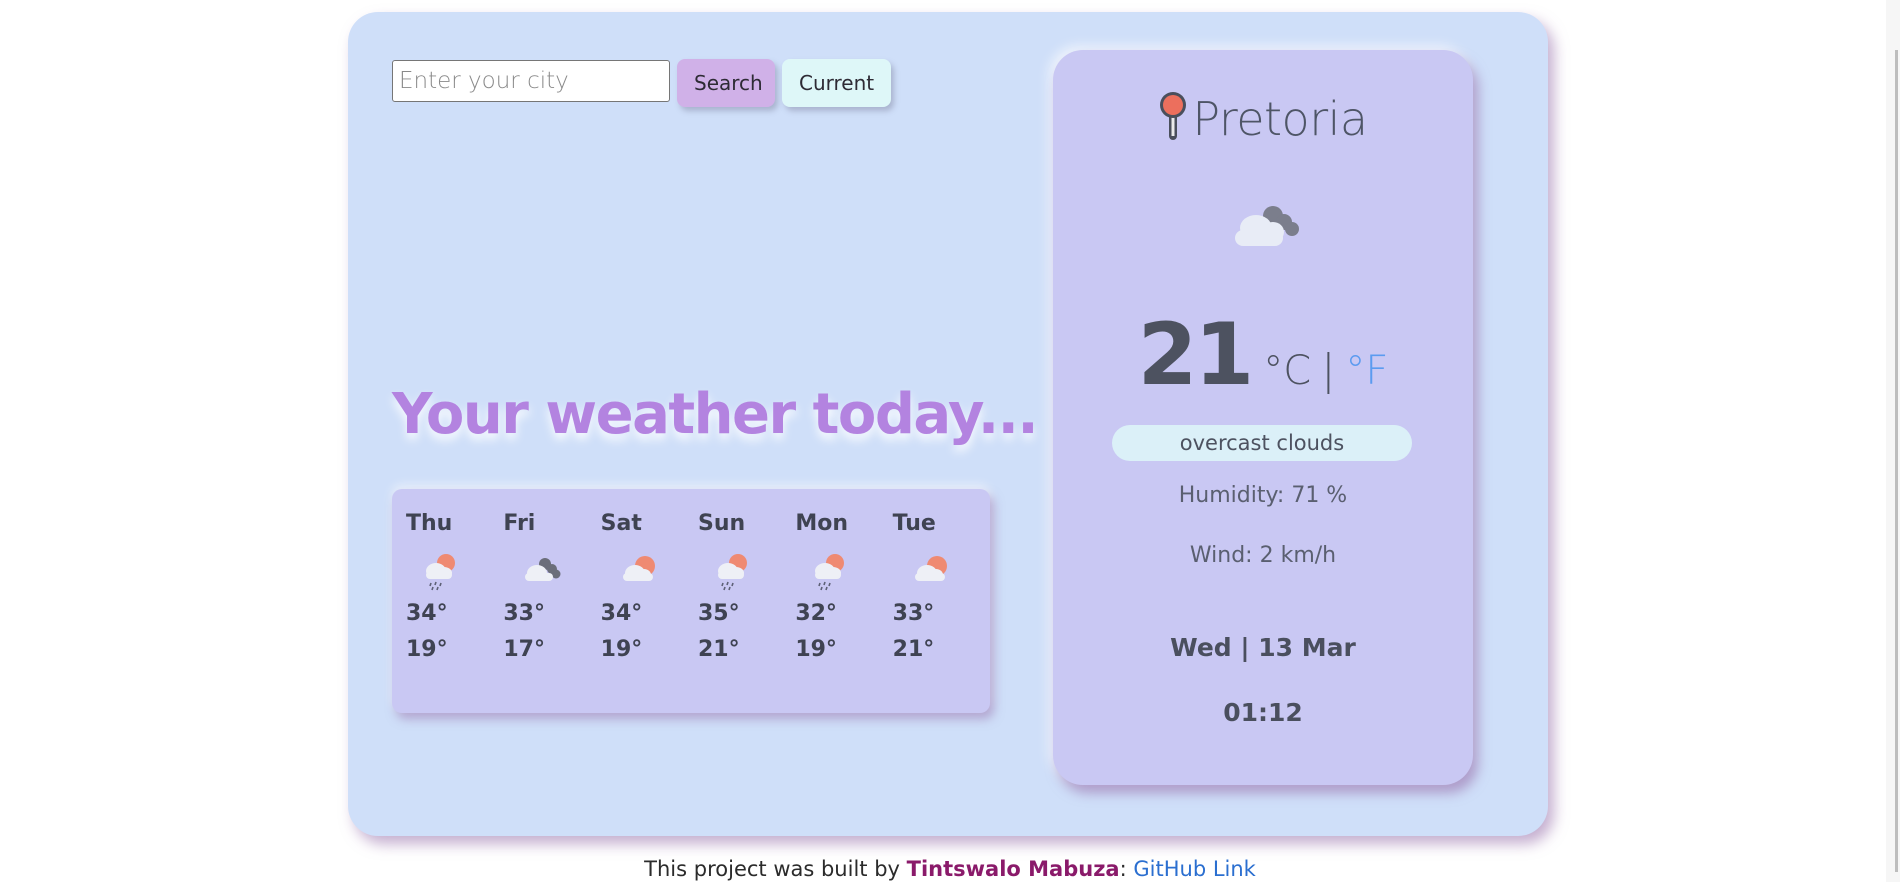 This screenshot has height=882, width=1900. I want to click on city-search-input, so click(531, 81).